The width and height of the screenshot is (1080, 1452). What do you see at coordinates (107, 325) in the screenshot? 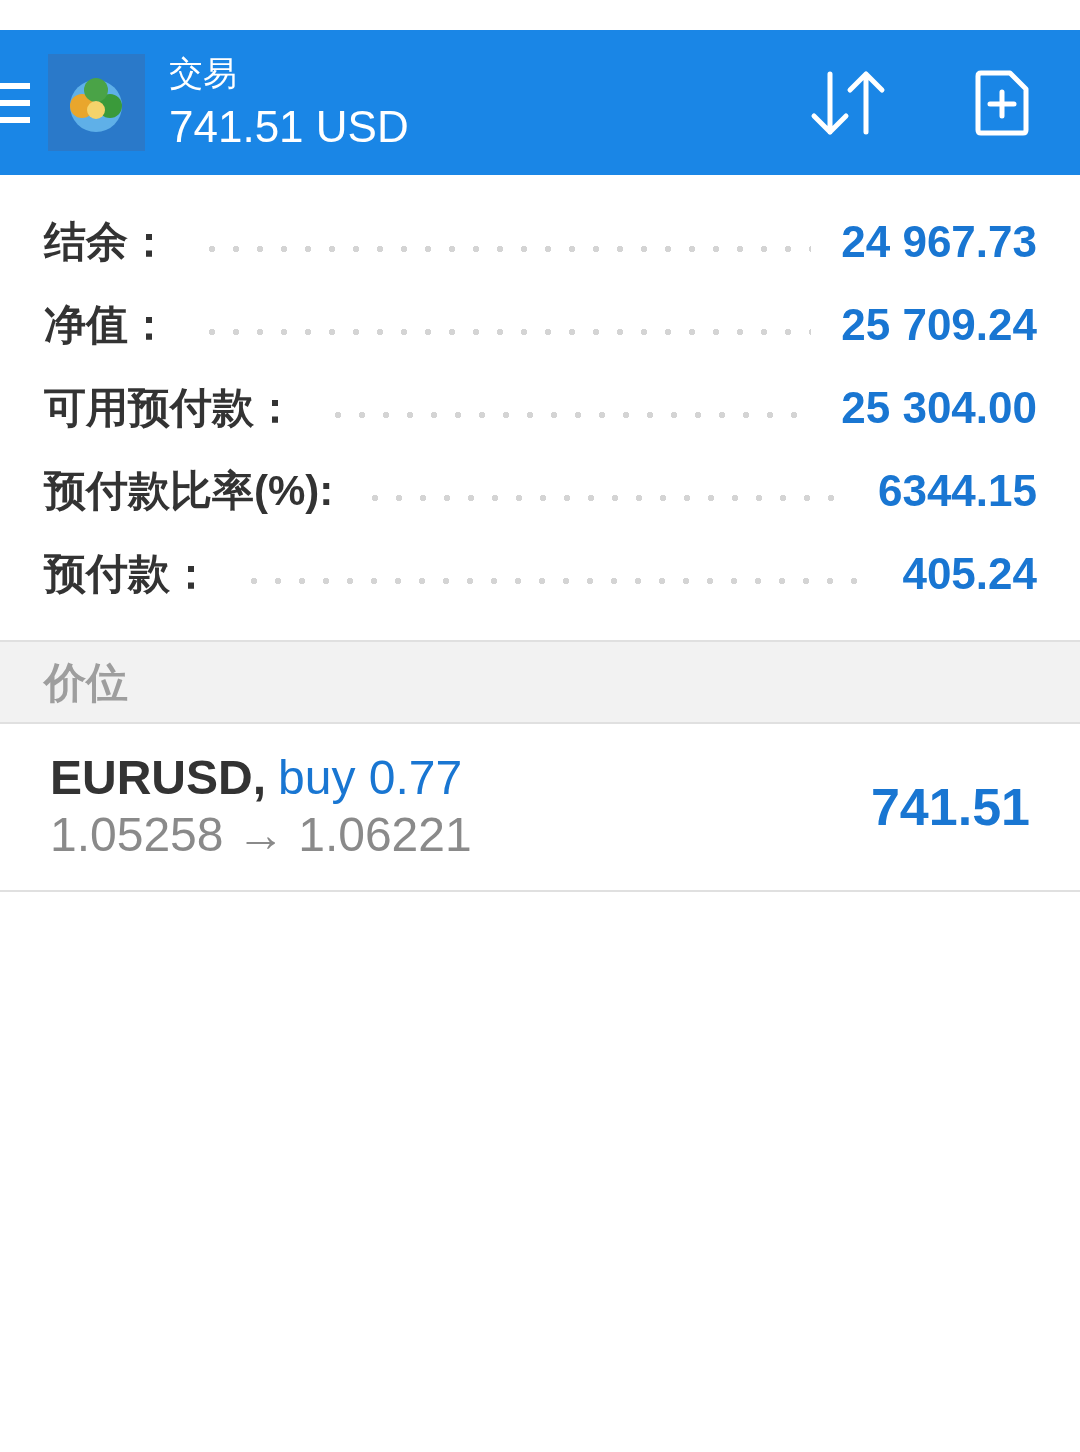
I see `summary-label: 净值：` at bounding box center [107, 325].